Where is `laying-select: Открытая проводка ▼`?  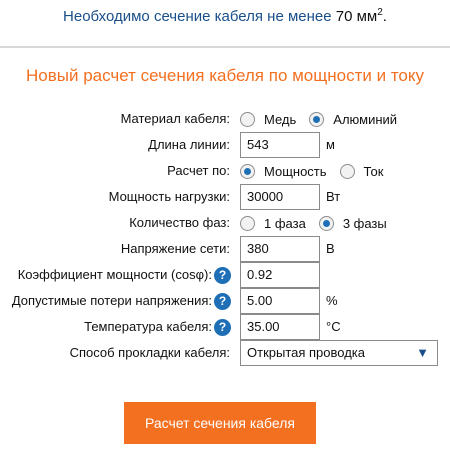
laying-select: Открытая проводка ▼ is located at coordinates (339, 353).